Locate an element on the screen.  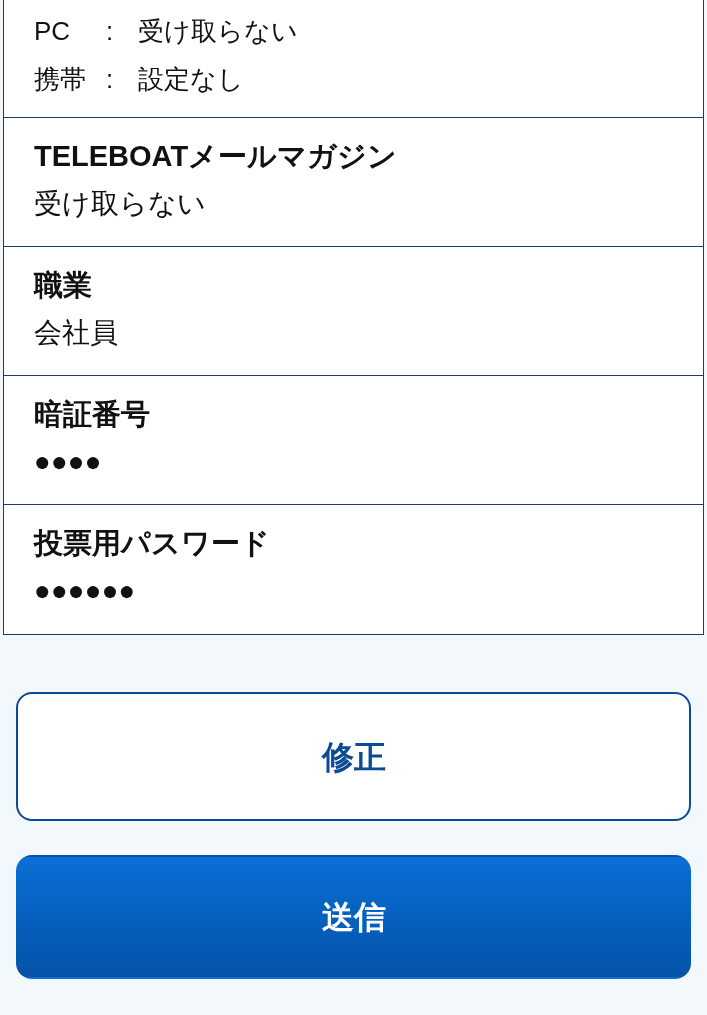
field-label: TELEBOATメールマガジン is located at coordinates (216, 156).